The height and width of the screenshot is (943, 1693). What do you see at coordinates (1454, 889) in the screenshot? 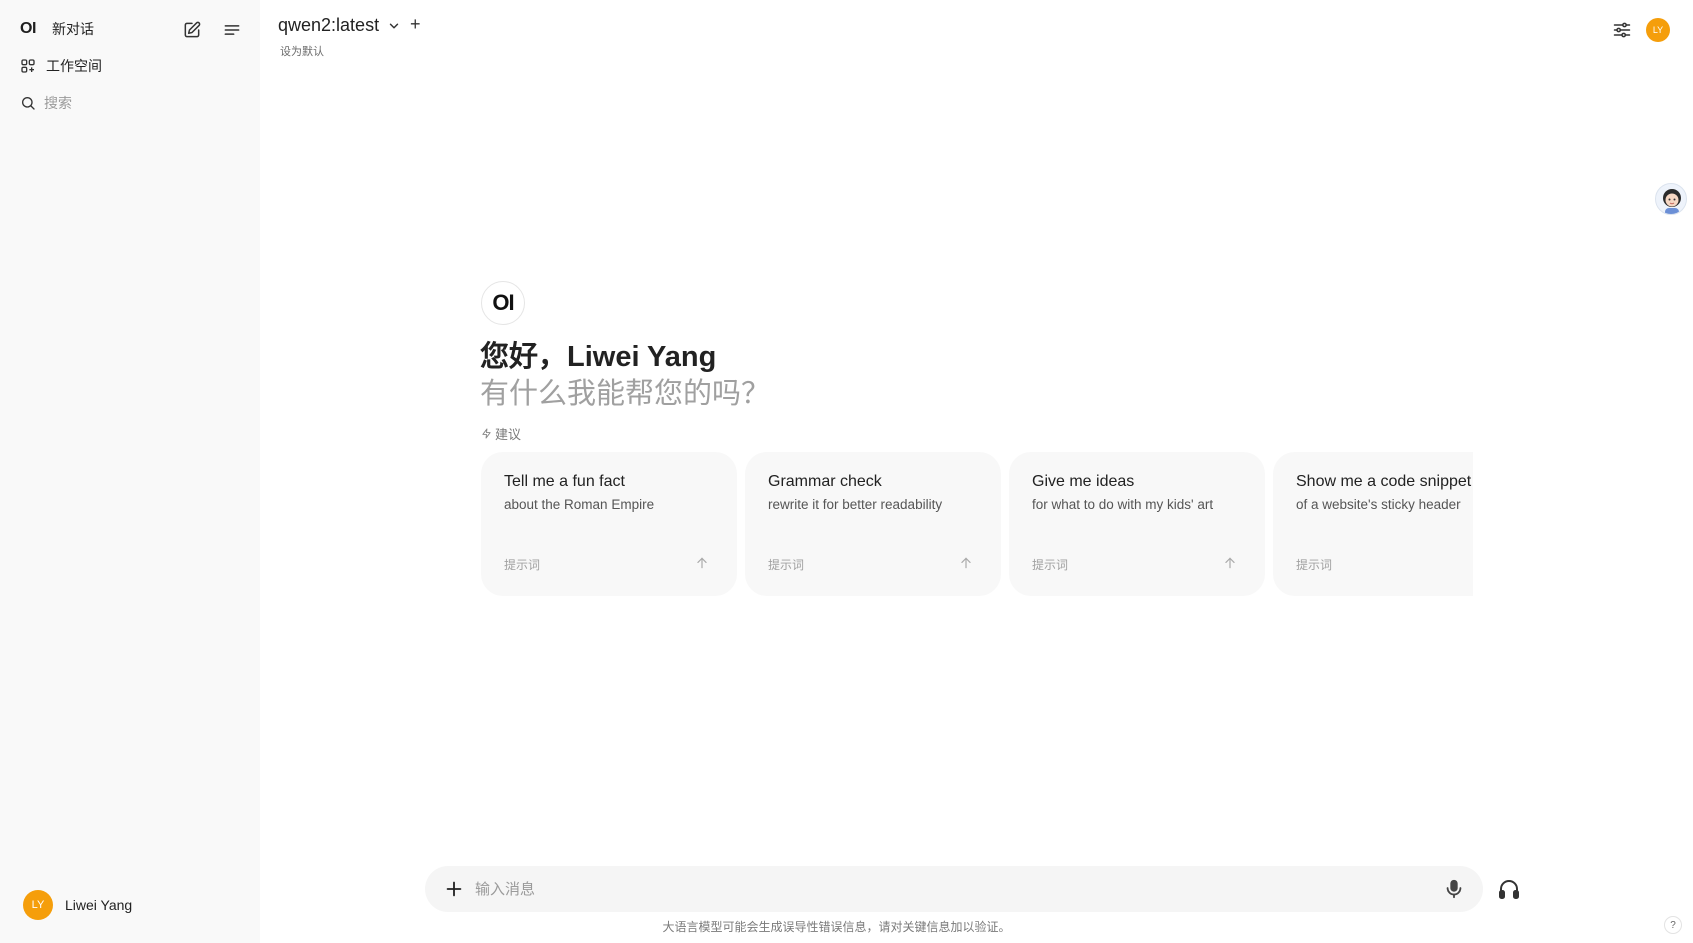
I see `microphone-icon` at bounding box center [1454, 889].